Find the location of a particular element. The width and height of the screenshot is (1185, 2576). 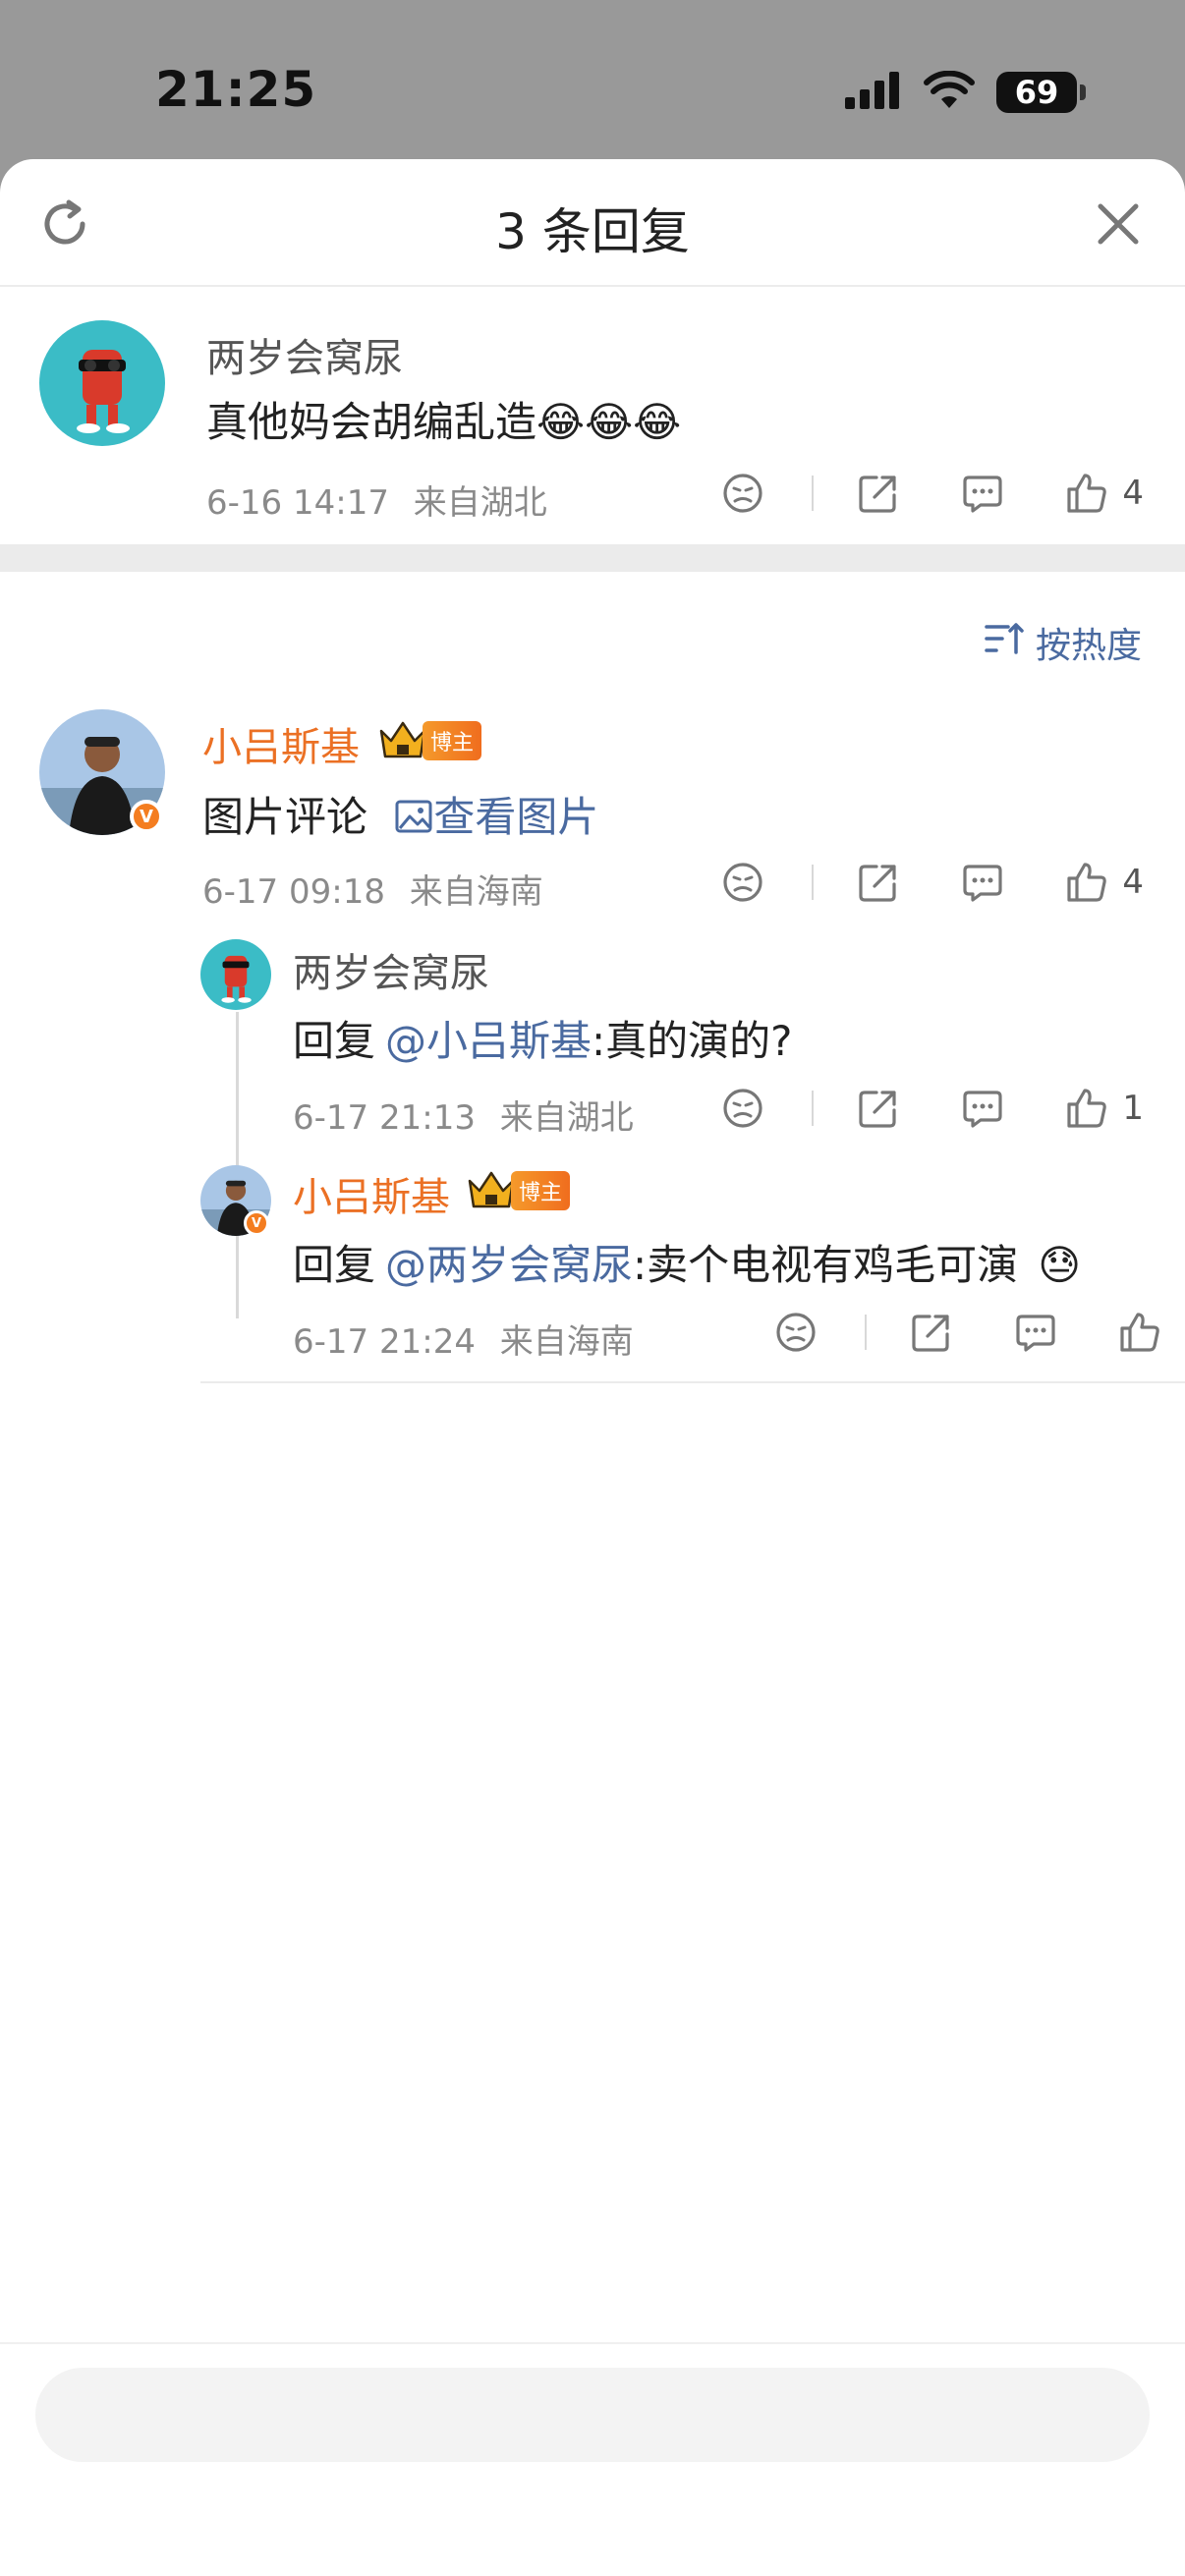

sheet-header: 3 条回复 is located at coordinates (592, 223).